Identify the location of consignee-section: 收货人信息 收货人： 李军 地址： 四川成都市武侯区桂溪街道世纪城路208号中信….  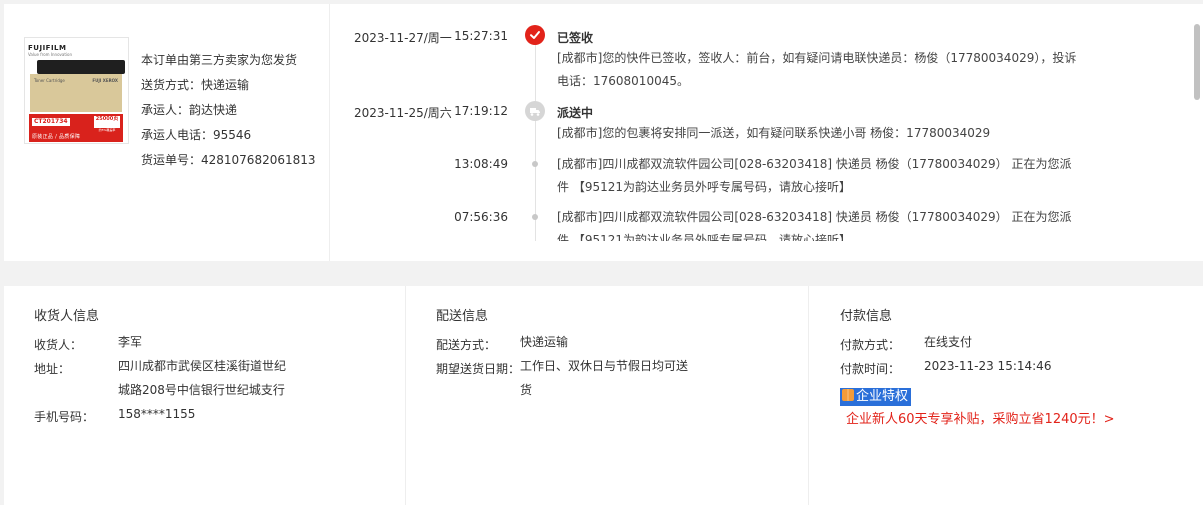
(205, 395).